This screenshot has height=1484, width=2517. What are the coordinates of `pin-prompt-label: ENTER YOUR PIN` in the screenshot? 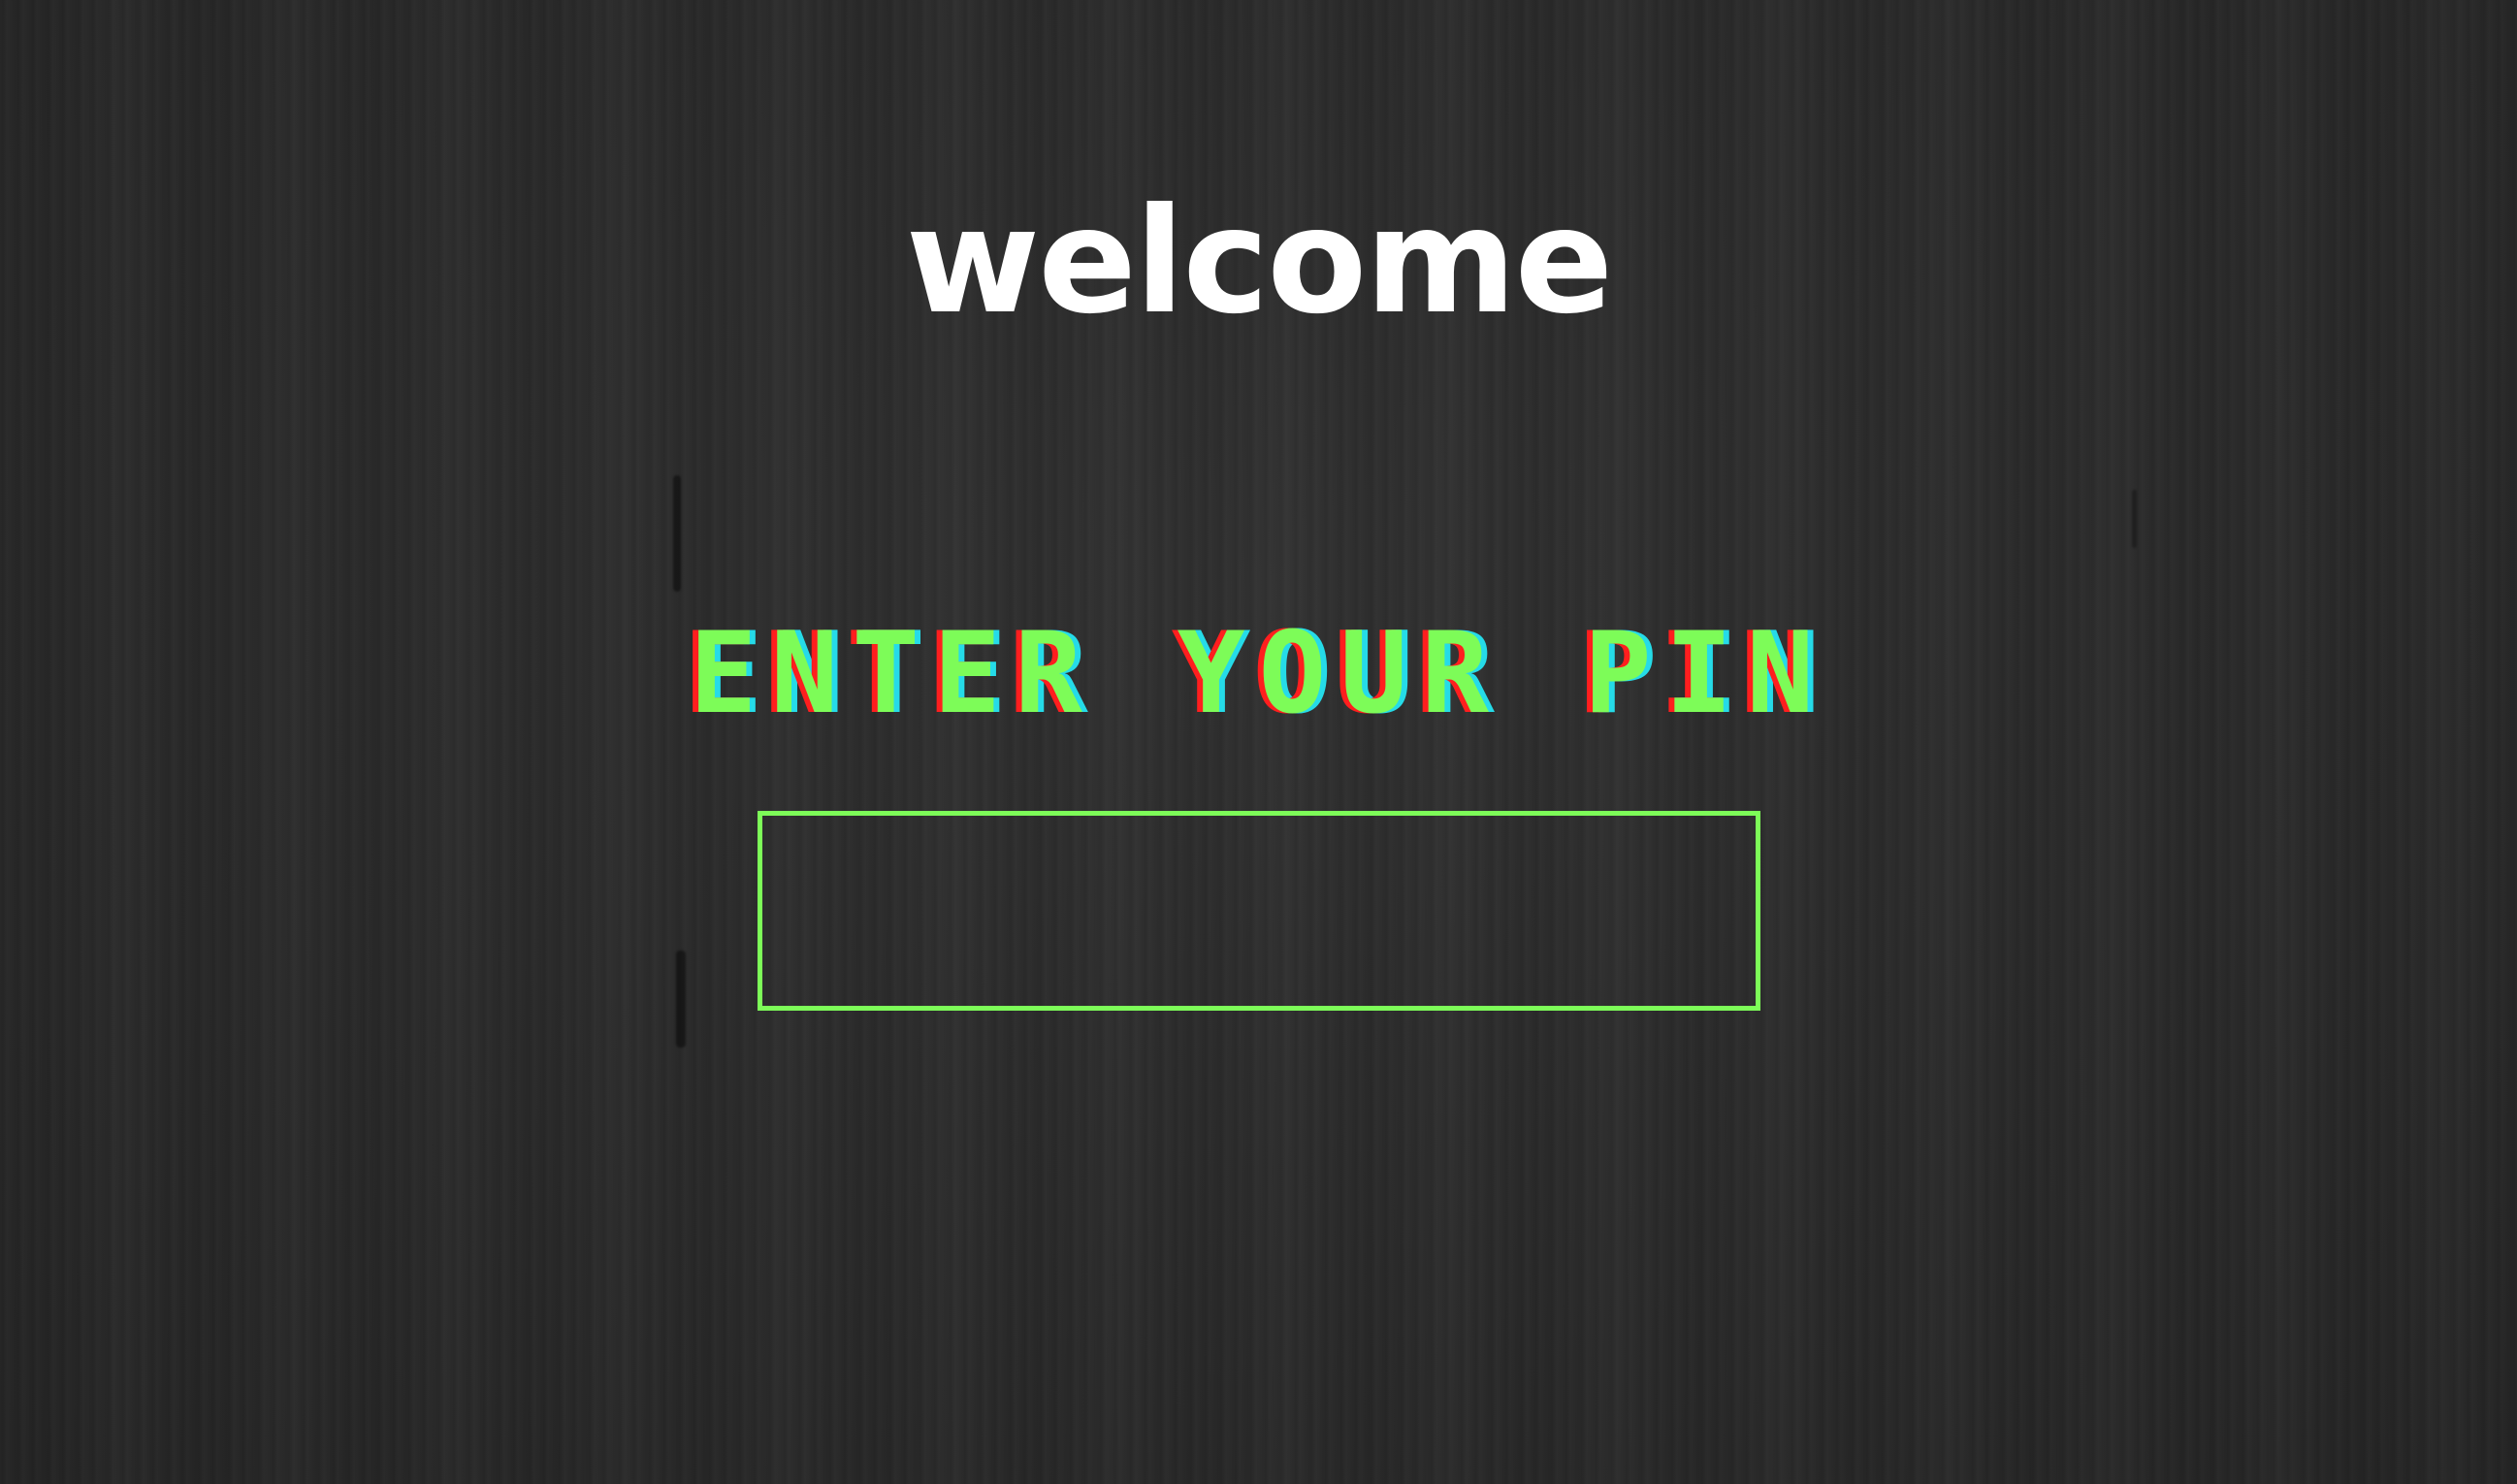 It's located at (1258, 673).